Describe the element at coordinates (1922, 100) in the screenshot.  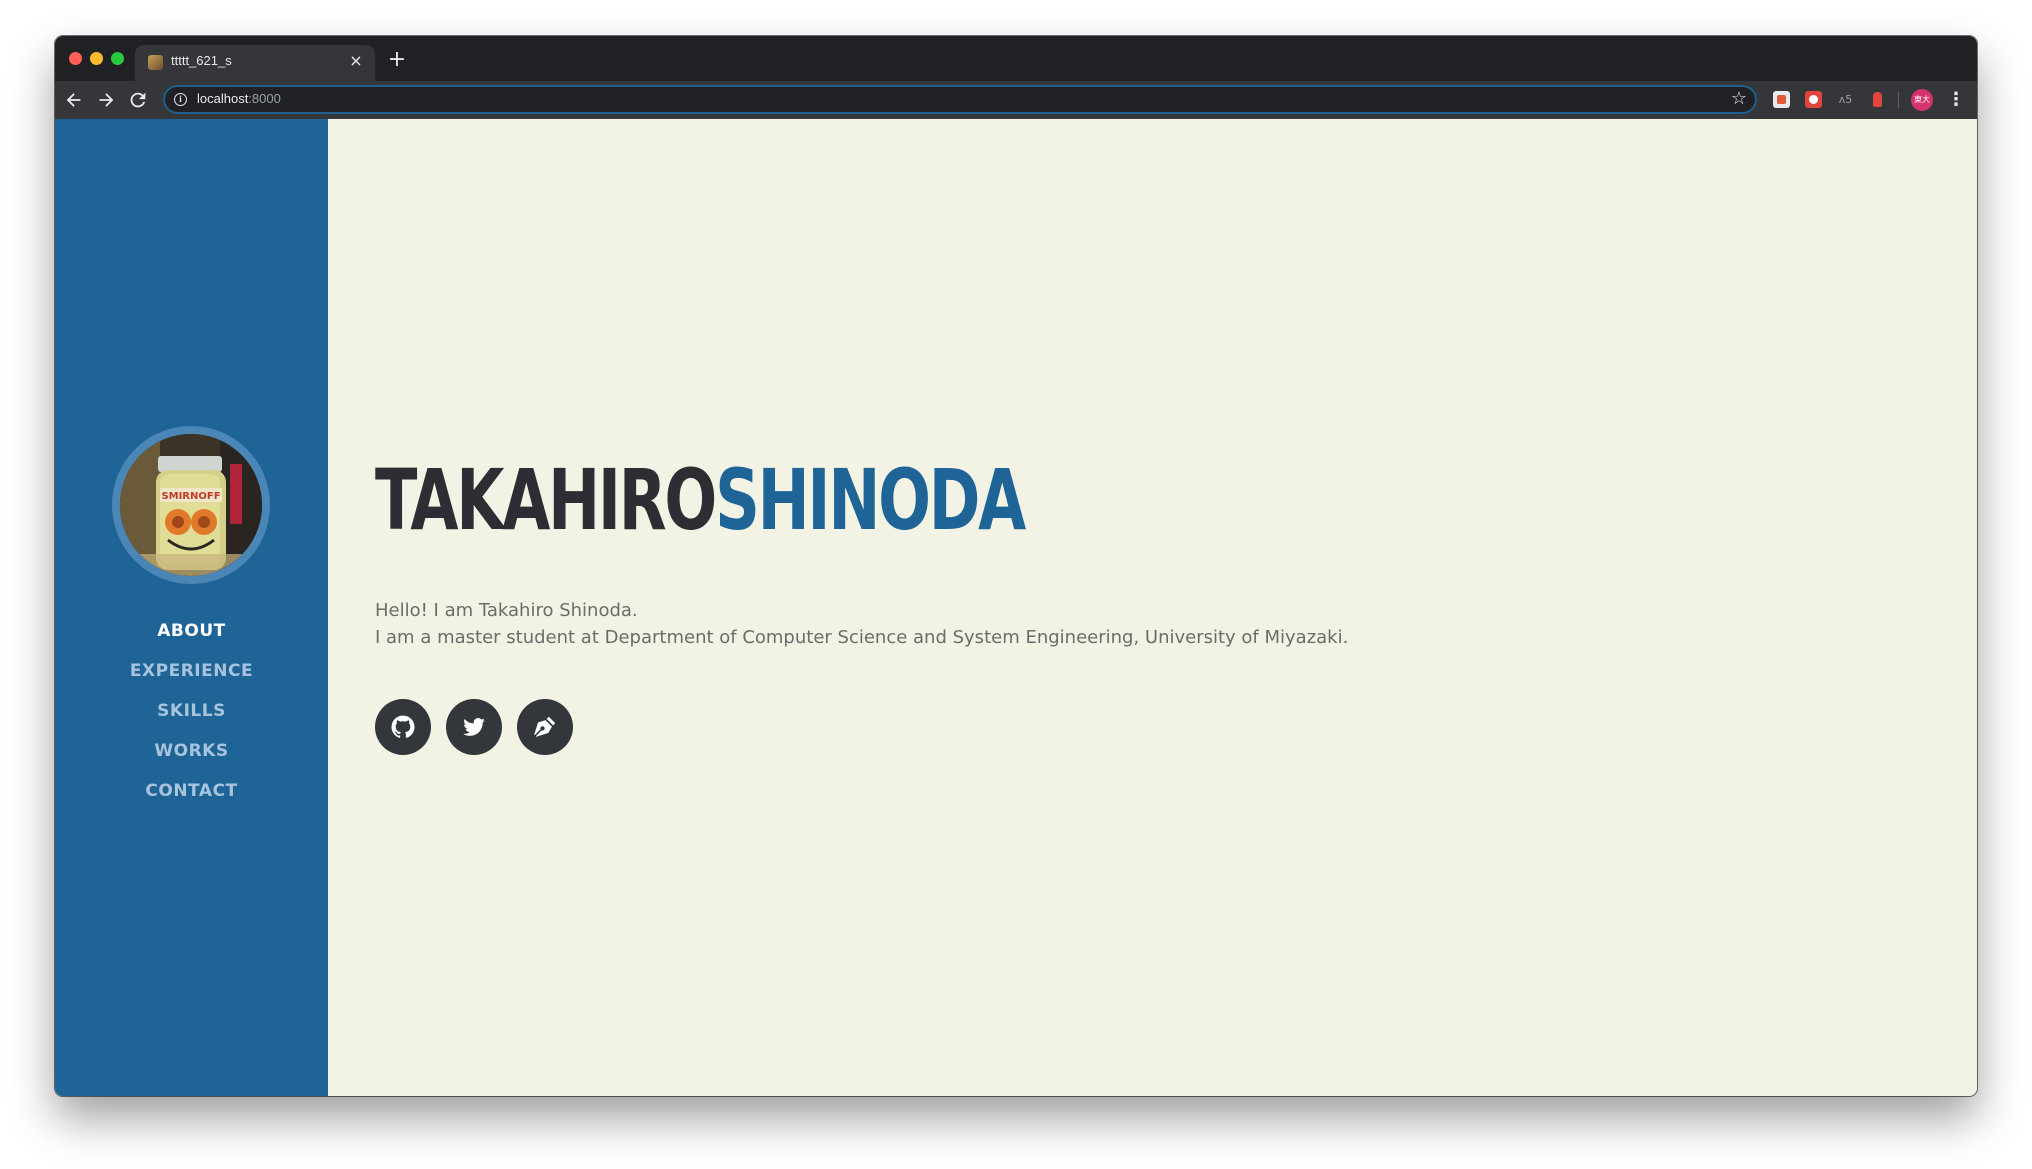
I see `profile-avatar: 東大` at that location.